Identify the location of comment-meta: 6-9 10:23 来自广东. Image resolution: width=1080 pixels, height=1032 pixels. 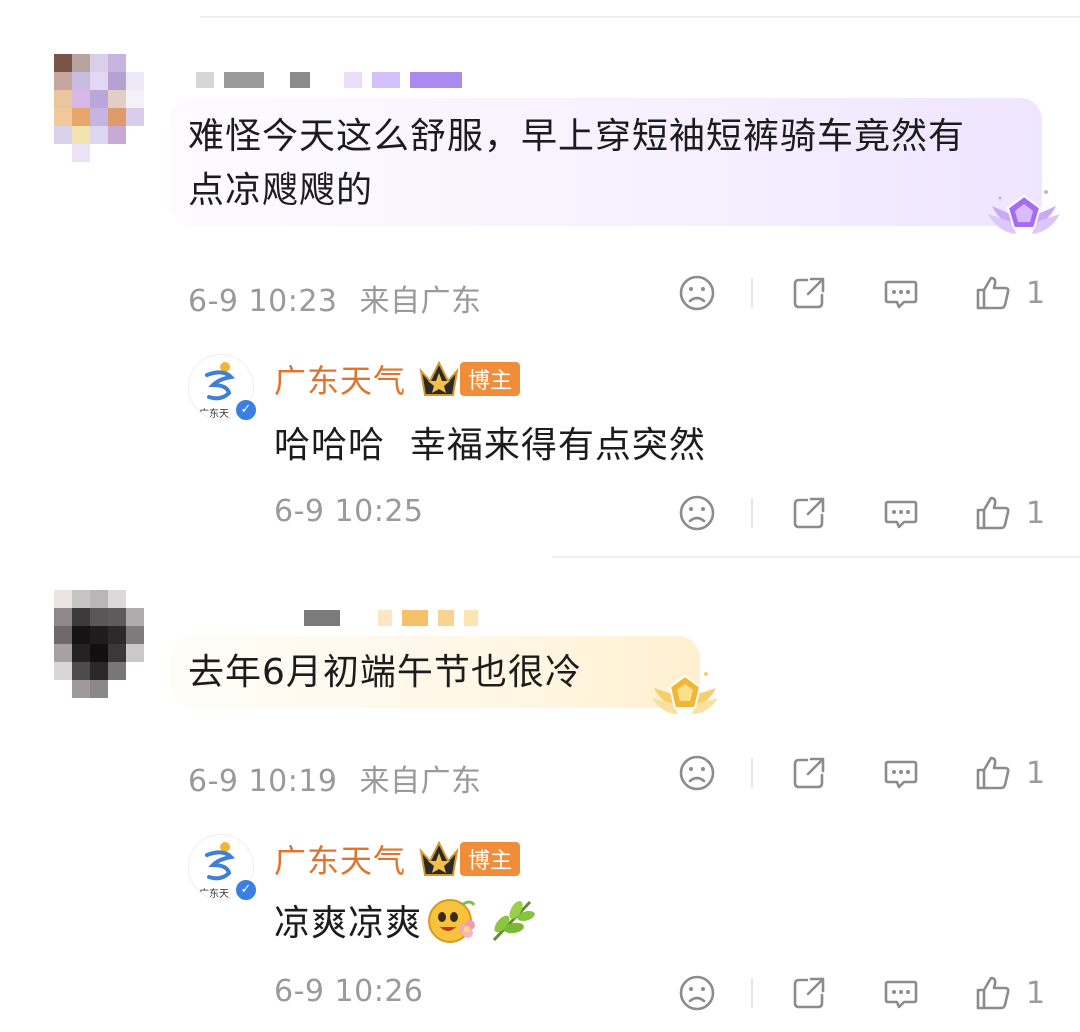
(335, 298).